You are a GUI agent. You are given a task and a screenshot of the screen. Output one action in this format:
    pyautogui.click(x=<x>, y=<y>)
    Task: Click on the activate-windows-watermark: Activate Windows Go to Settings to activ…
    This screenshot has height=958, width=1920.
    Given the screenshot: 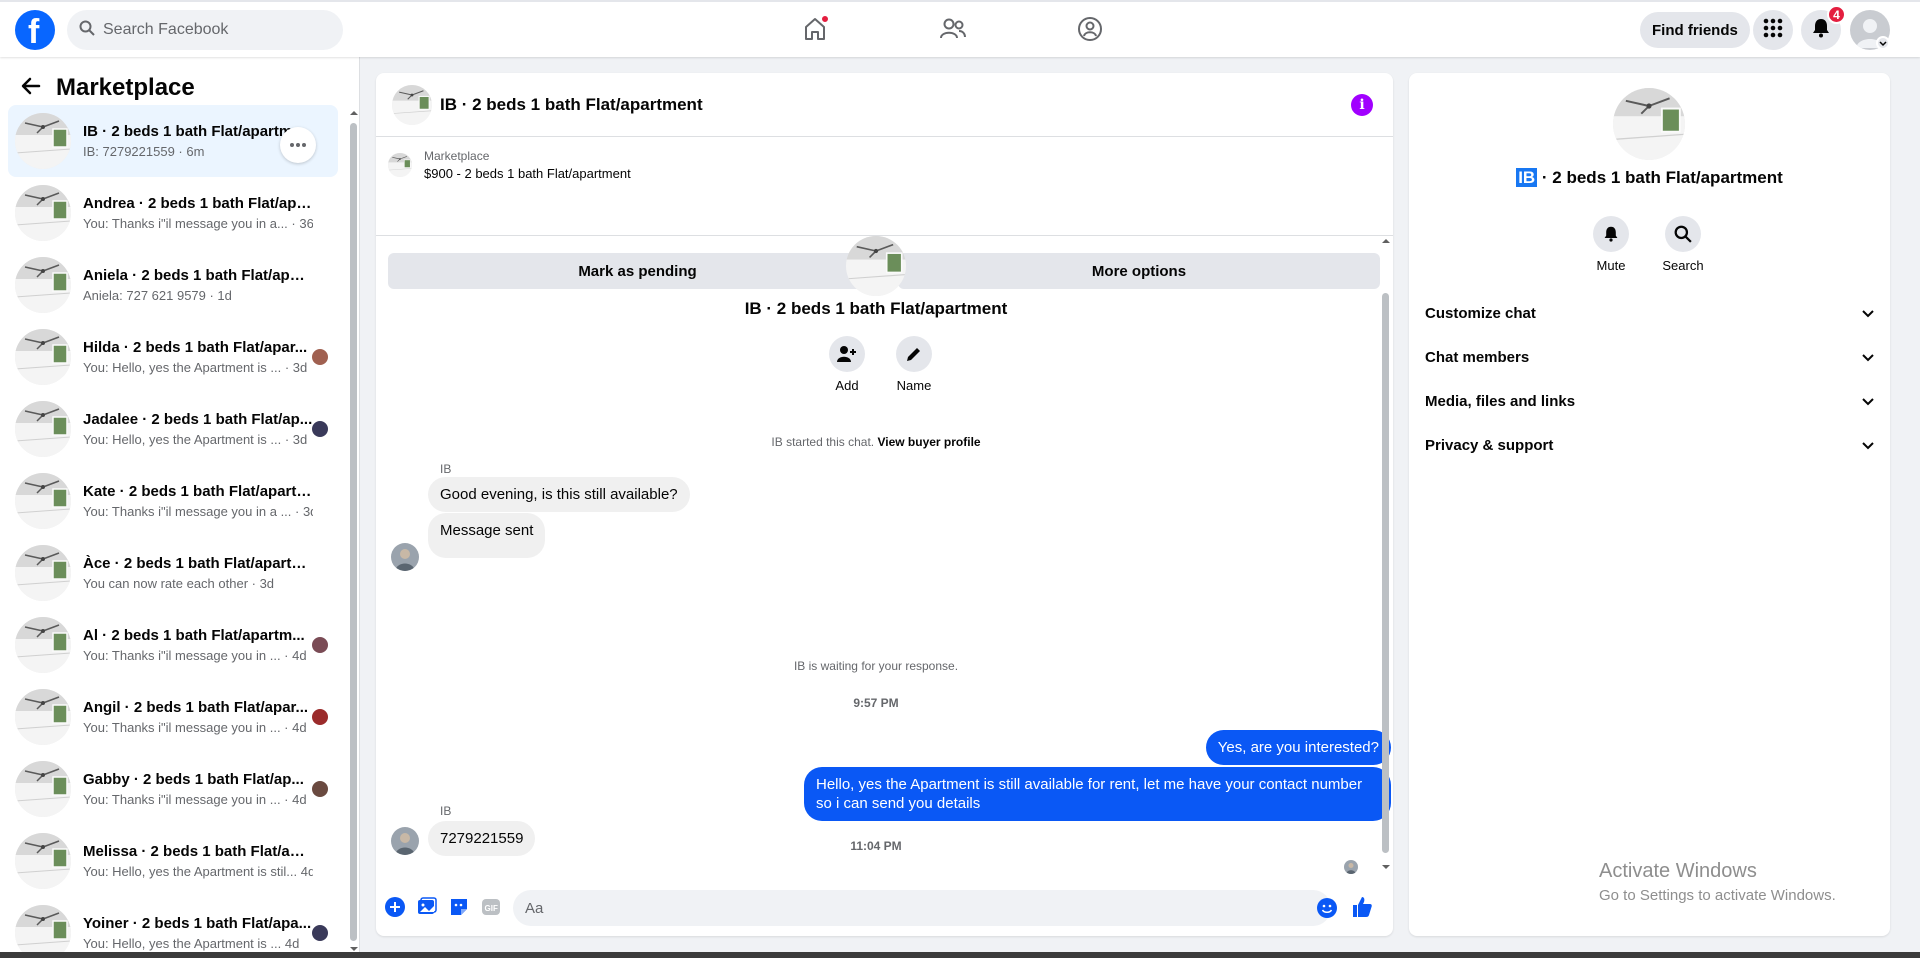 What is the action you would take?
    pyautogui.click(x=1717, y=882)
    